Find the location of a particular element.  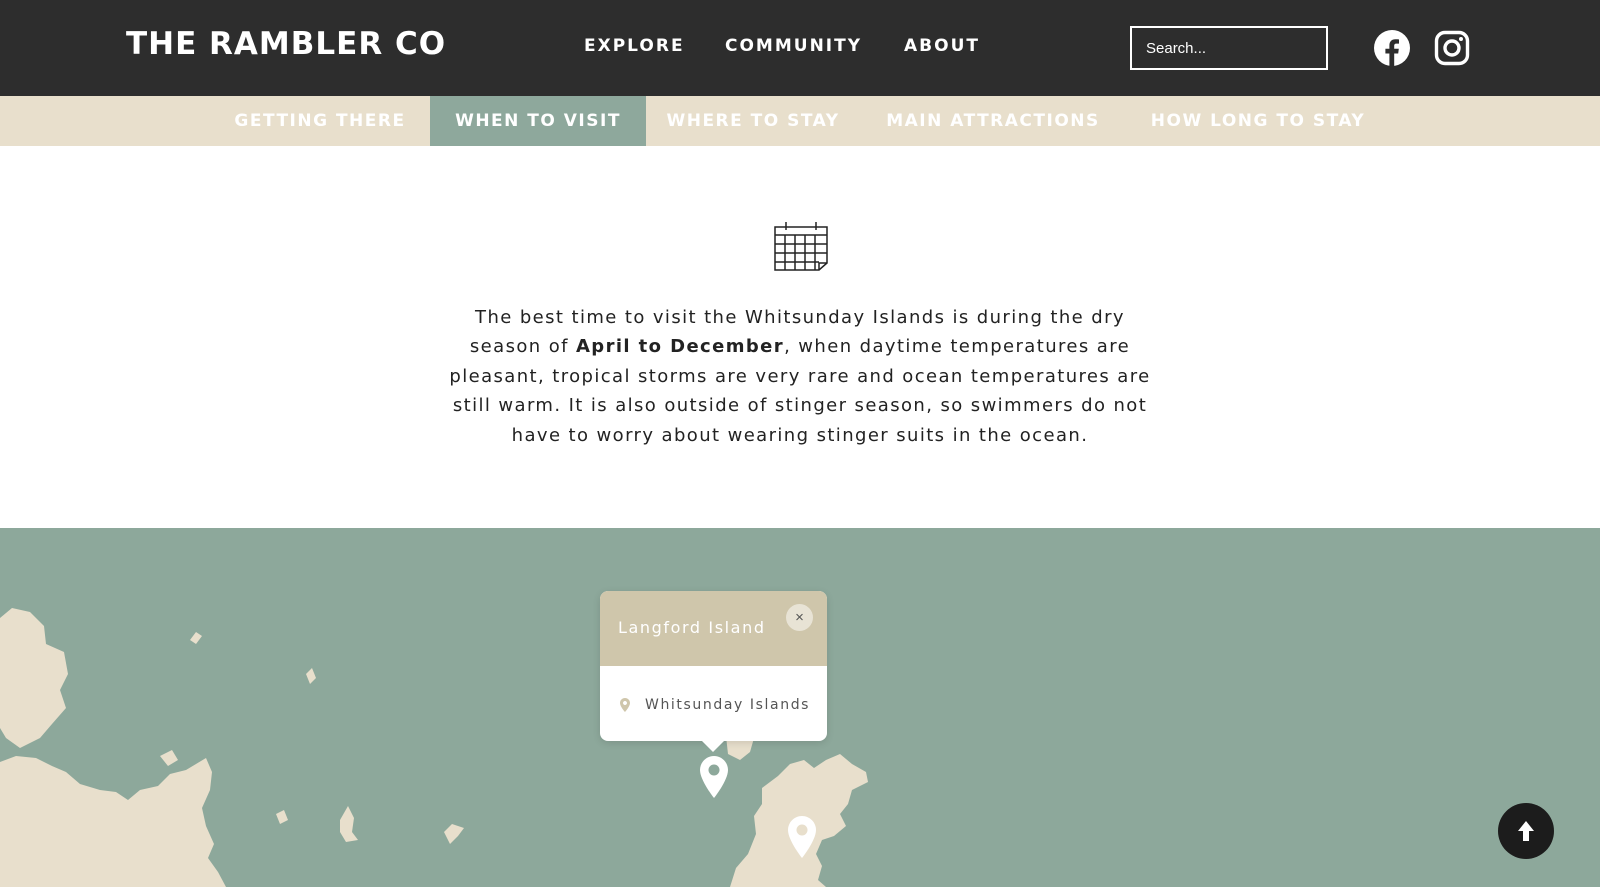

facebook-icon is located at coordinates (1392, 48).